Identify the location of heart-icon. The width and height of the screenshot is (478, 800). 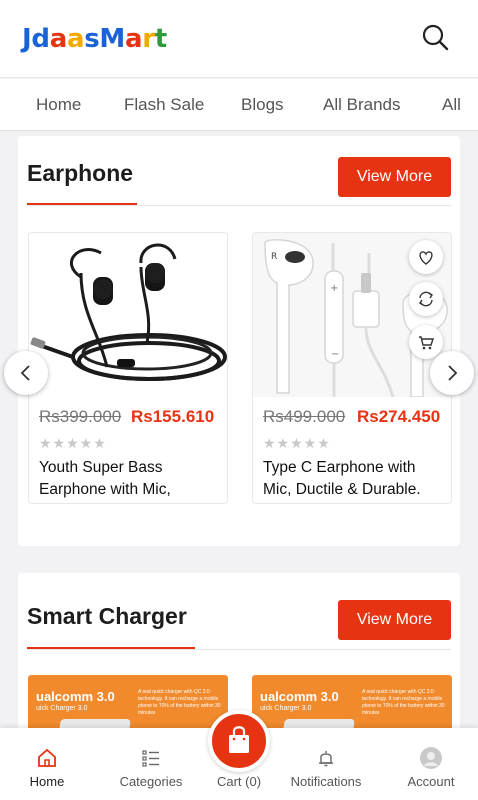
(426, 257).